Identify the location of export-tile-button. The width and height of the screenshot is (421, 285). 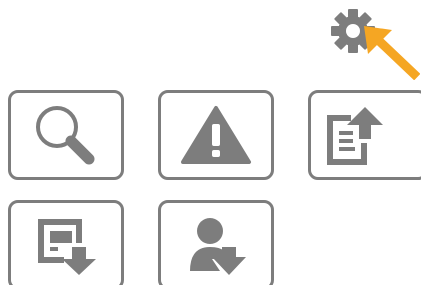
(364, 135).